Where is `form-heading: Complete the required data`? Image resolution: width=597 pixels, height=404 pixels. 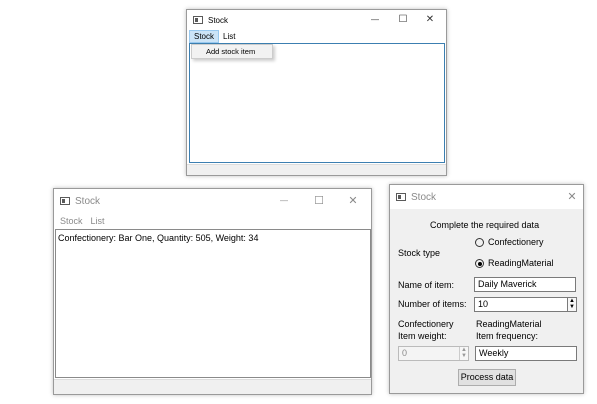 form-heading: Complete the required data is located at coordinates (485, 225).